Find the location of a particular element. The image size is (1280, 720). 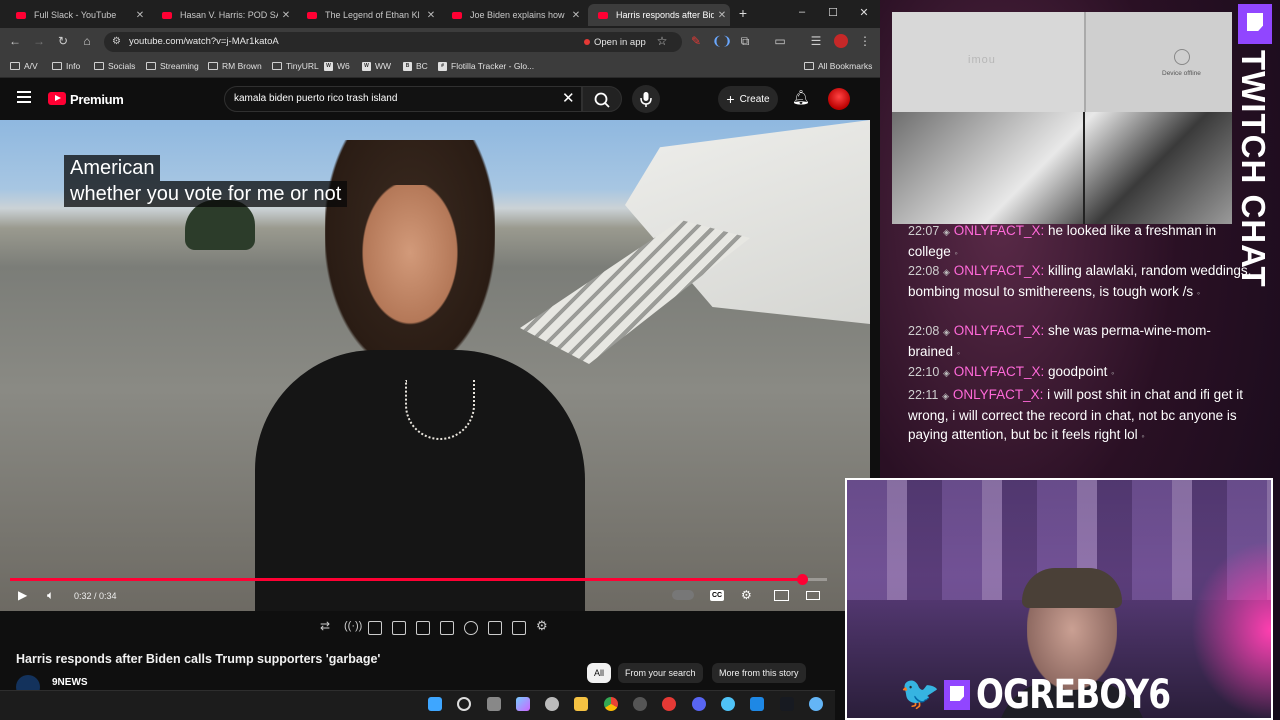

tab-full-slack: Full Slack - YouTube ✕ is located at coordinates (77, 15).